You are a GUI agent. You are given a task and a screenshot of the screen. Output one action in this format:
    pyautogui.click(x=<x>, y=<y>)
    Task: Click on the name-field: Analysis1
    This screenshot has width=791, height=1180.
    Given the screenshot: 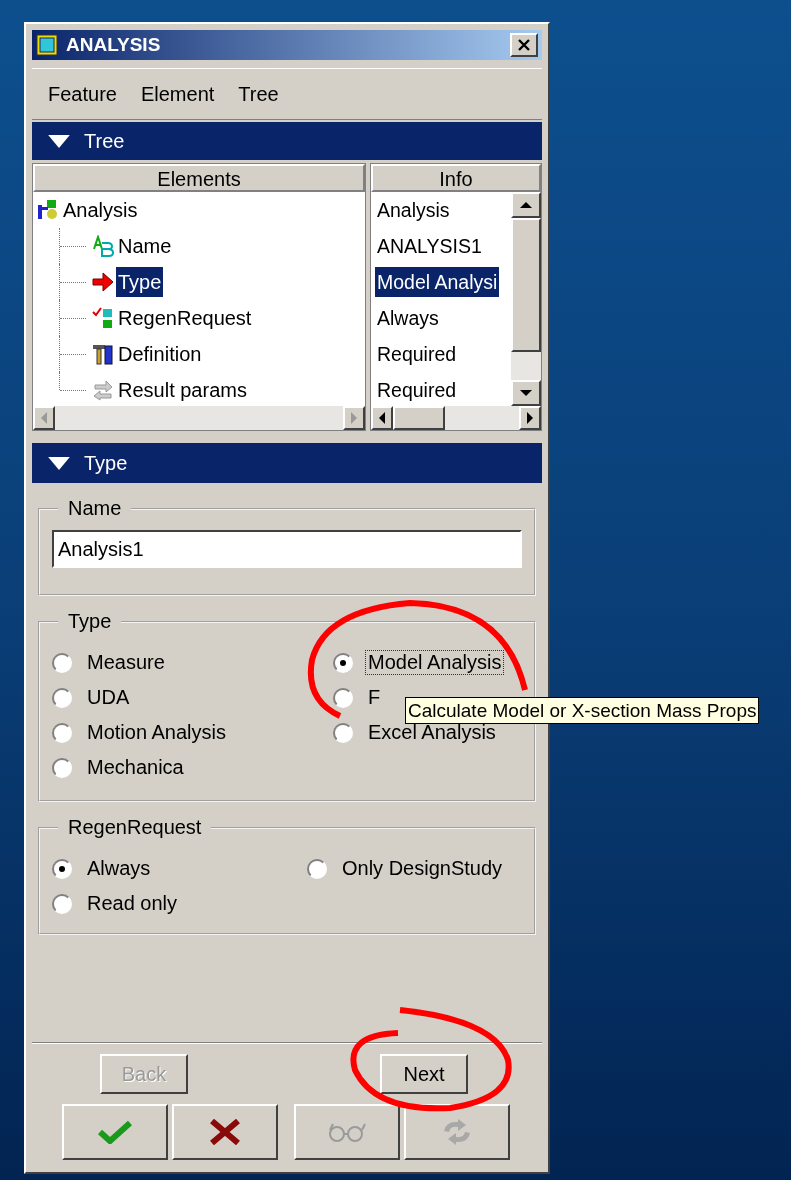 What is the action you would take?
    pyautogui.click(x=287, y=549)
    